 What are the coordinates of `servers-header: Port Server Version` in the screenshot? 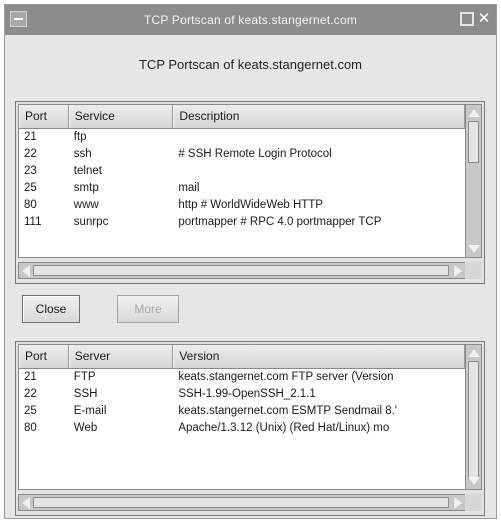 It's located at (242, 357).